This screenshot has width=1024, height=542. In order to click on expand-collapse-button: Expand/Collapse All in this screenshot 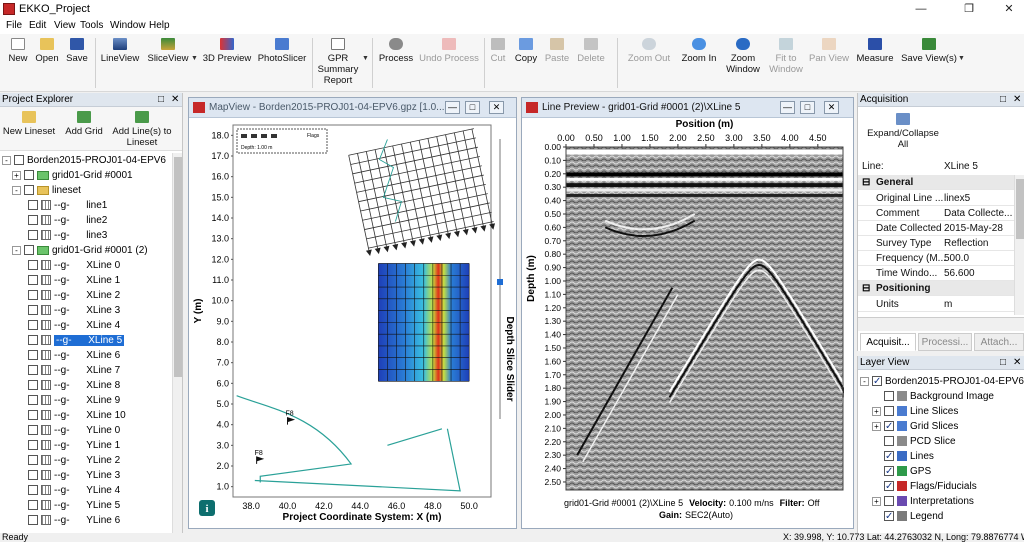, I will do `click(903, 131)`.